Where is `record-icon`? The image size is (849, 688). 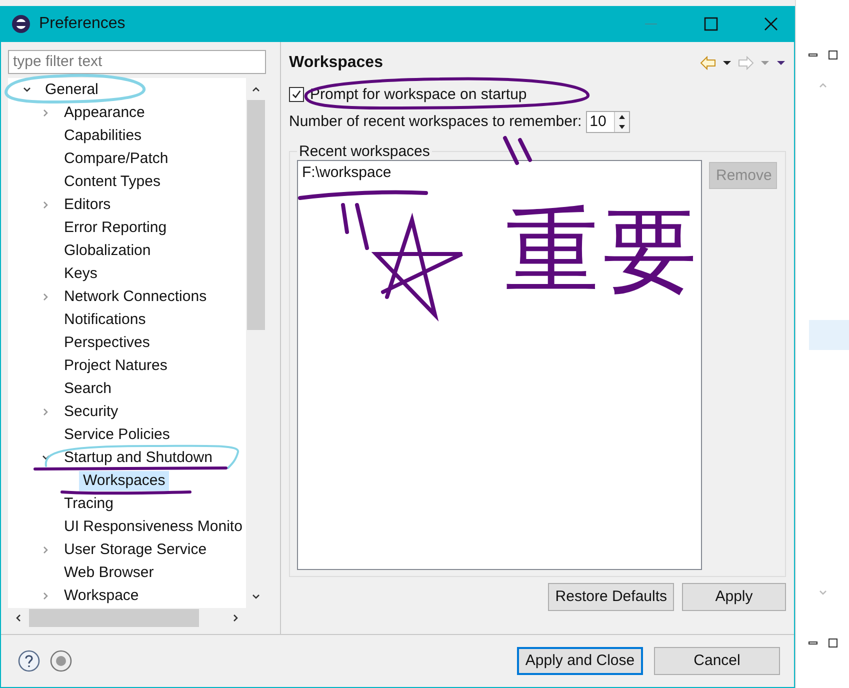
record-icon is located at coordinates (61, 661).